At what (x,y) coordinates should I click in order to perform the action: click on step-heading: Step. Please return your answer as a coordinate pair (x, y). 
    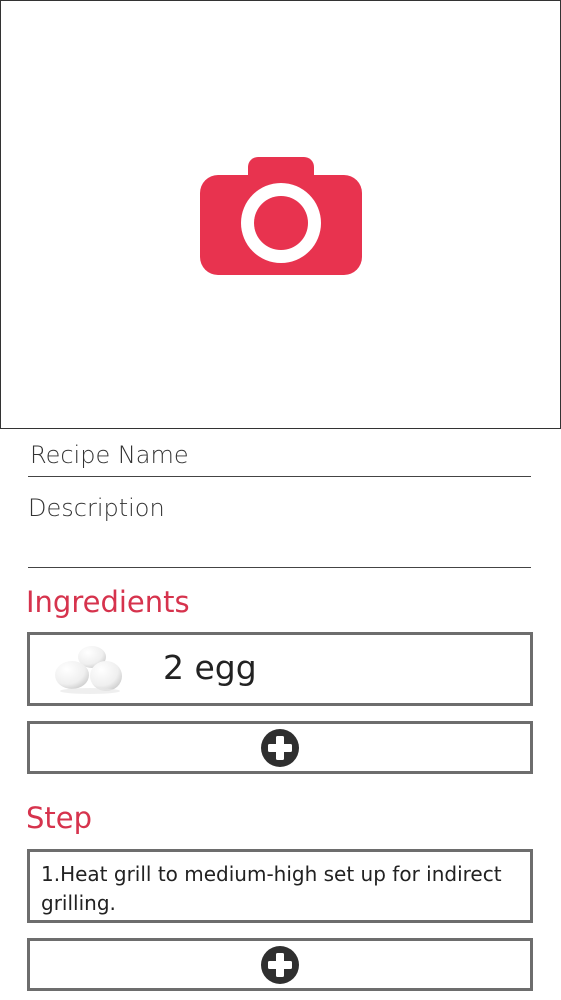
    Looking at the image, I should click on (59, 818).